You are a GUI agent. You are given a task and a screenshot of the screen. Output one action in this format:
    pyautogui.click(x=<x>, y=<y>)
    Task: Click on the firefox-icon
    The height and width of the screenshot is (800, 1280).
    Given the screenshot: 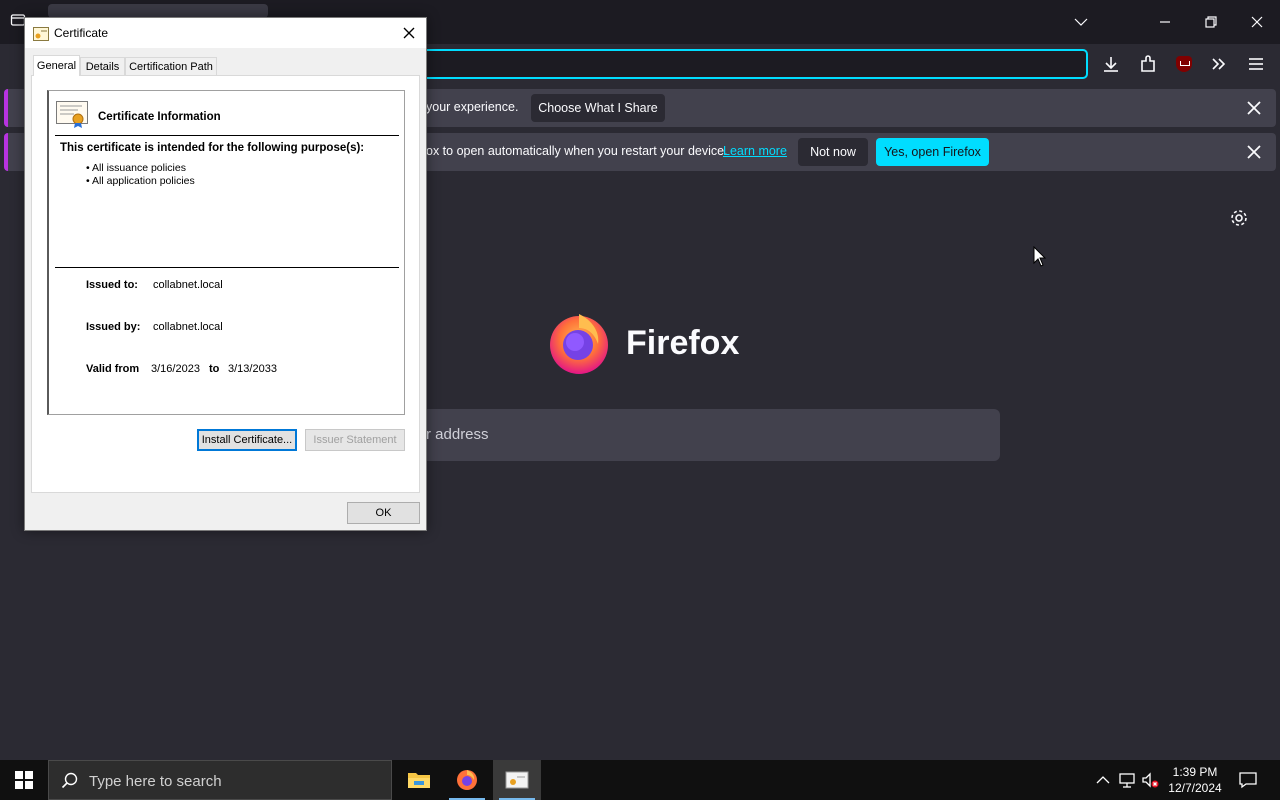 What is the action you would take?
    pyautogui.click(x=467, y=780)
    